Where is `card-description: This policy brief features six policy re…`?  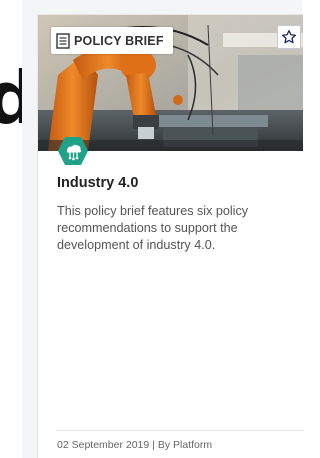 card-description: This policy brief features six policy re… is located at coordinates (153, 228).